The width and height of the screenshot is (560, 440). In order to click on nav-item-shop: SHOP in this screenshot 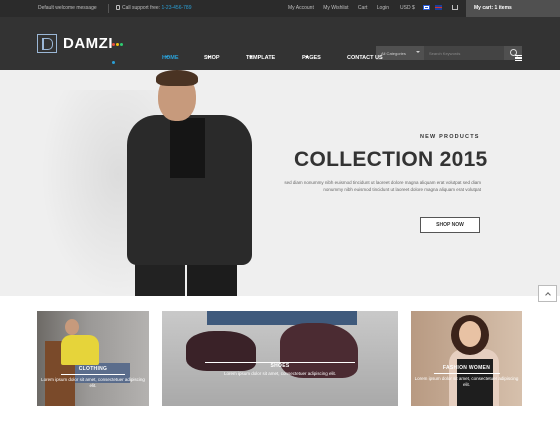, I will do `click(212, 58)`.